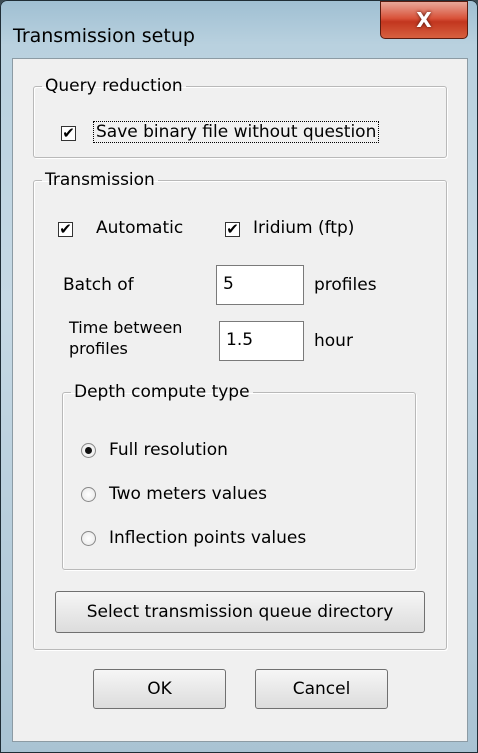 The width and height of the screenshot is (478, 753). What do you see at coordinates (321, 689) in the screenshot?
I see `cancel-button: Cancel` at bounding box center [321, 689].